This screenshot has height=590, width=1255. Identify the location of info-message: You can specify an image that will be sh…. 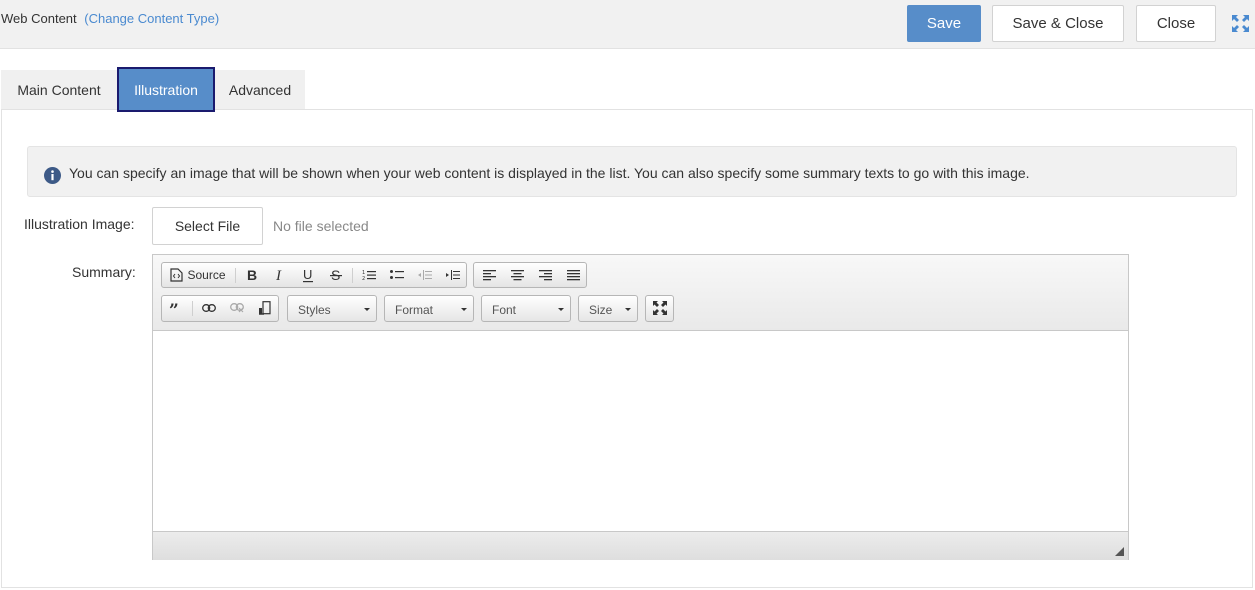
(632, 171).